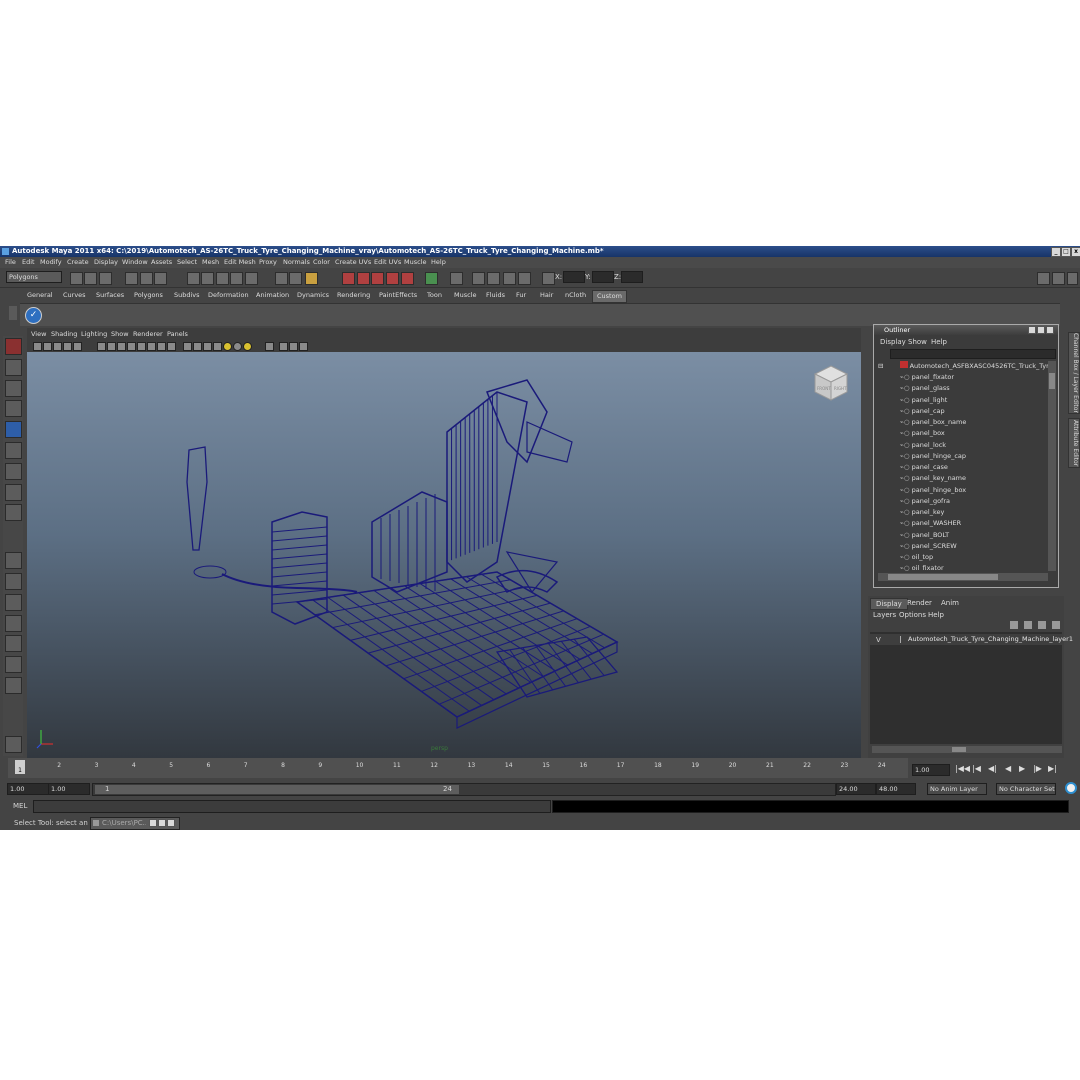  I want to click on shelf-tab-surfaces: Surfaces, so click(110, 295).